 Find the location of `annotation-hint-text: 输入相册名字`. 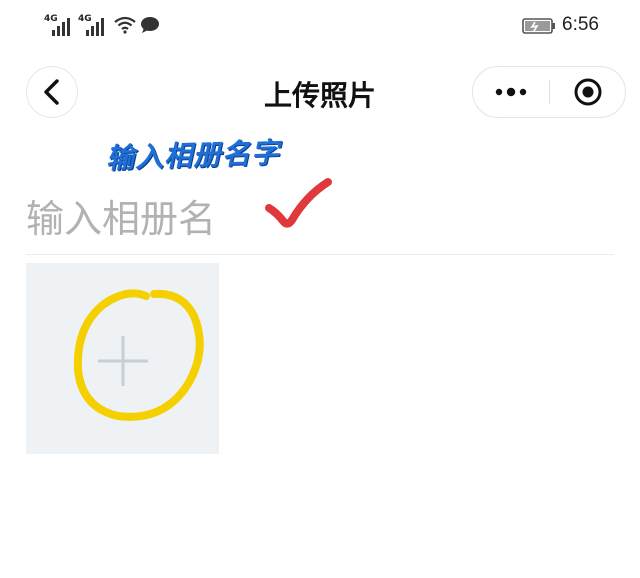

annotation-hint-text: 输入相册名字 is located at coordinates (193, 155).